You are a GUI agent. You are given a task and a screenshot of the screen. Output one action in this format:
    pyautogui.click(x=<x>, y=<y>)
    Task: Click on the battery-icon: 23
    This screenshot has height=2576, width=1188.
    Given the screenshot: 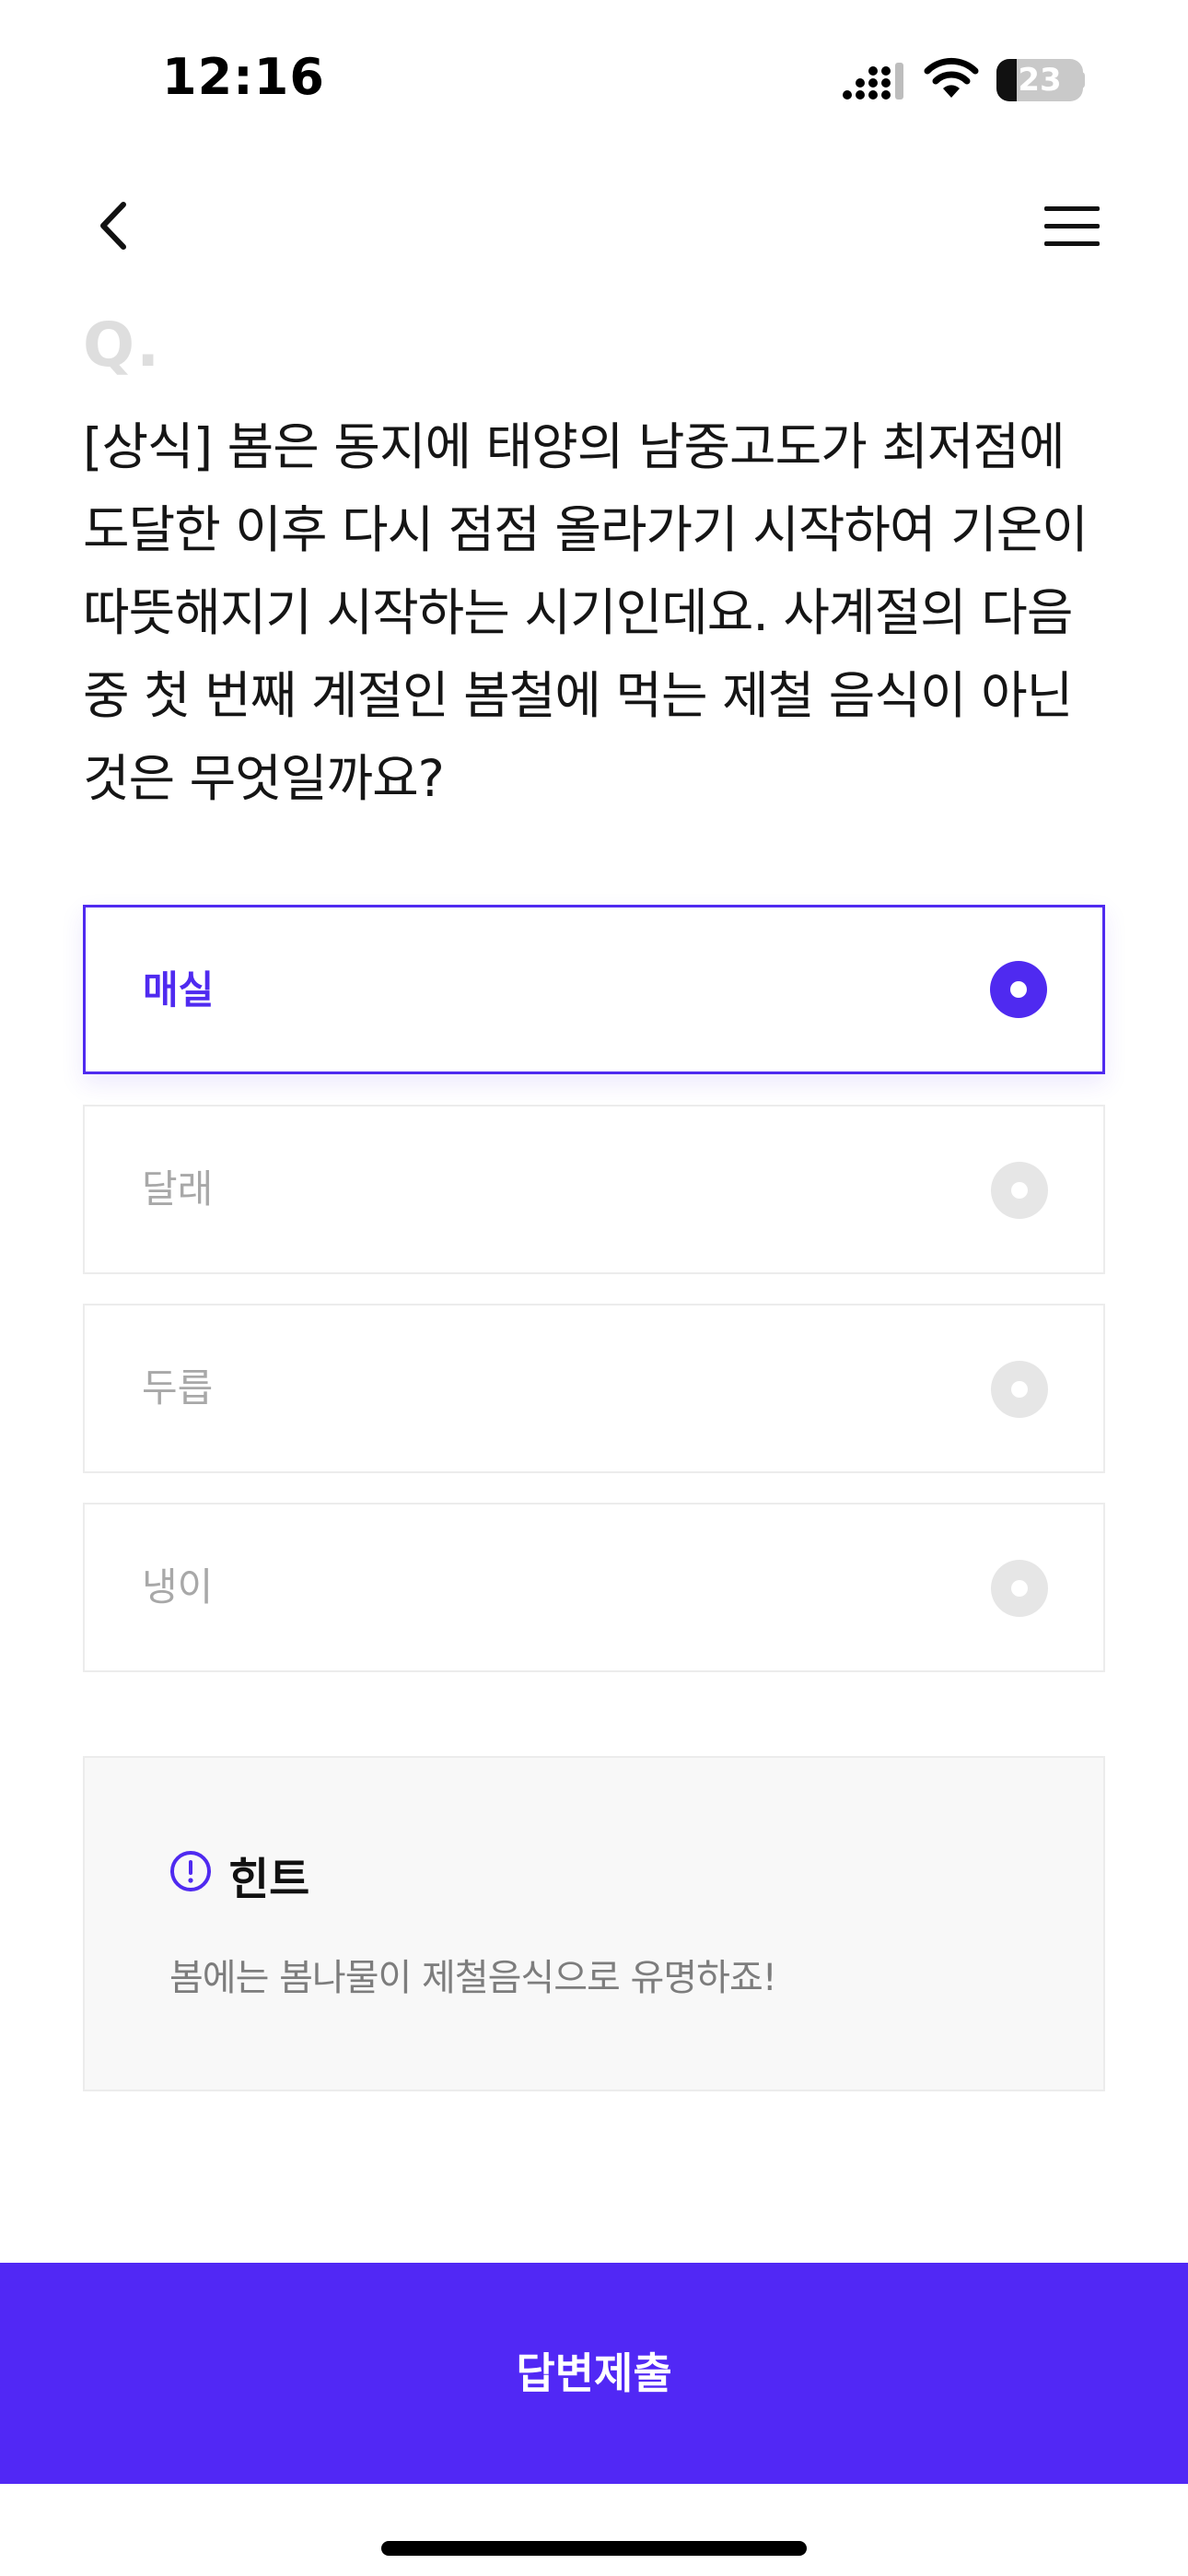 What is the action you would take?
    pyautogui.click(x=1039, y=80)
    